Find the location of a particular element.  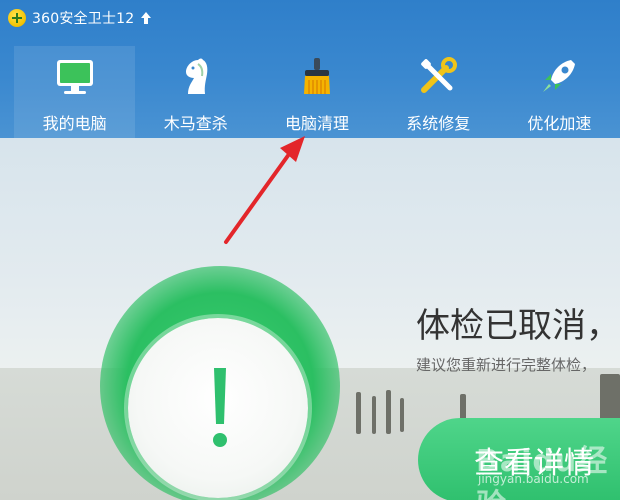

wrench-screwdriver-icon is located at coordinates (438, 76).